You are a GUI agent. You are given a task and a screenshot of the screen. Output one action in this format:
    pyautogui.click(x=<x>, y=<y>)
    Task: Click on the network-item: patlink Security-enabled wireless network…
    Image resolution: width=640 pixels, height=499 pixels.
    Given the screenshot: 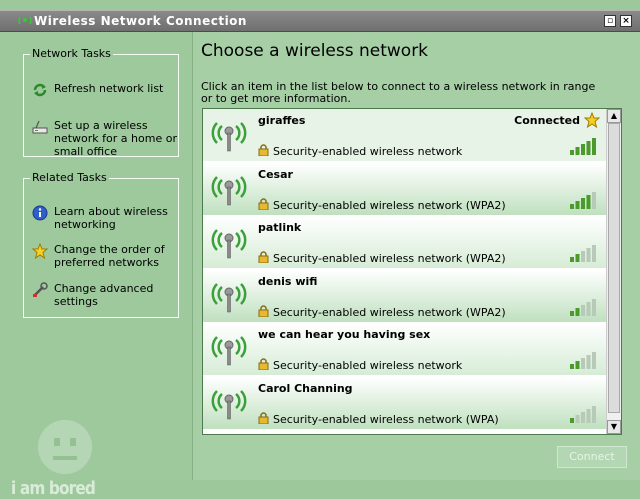 What is the action you would take?
    pyautogui.click(x=404, y=242)
    